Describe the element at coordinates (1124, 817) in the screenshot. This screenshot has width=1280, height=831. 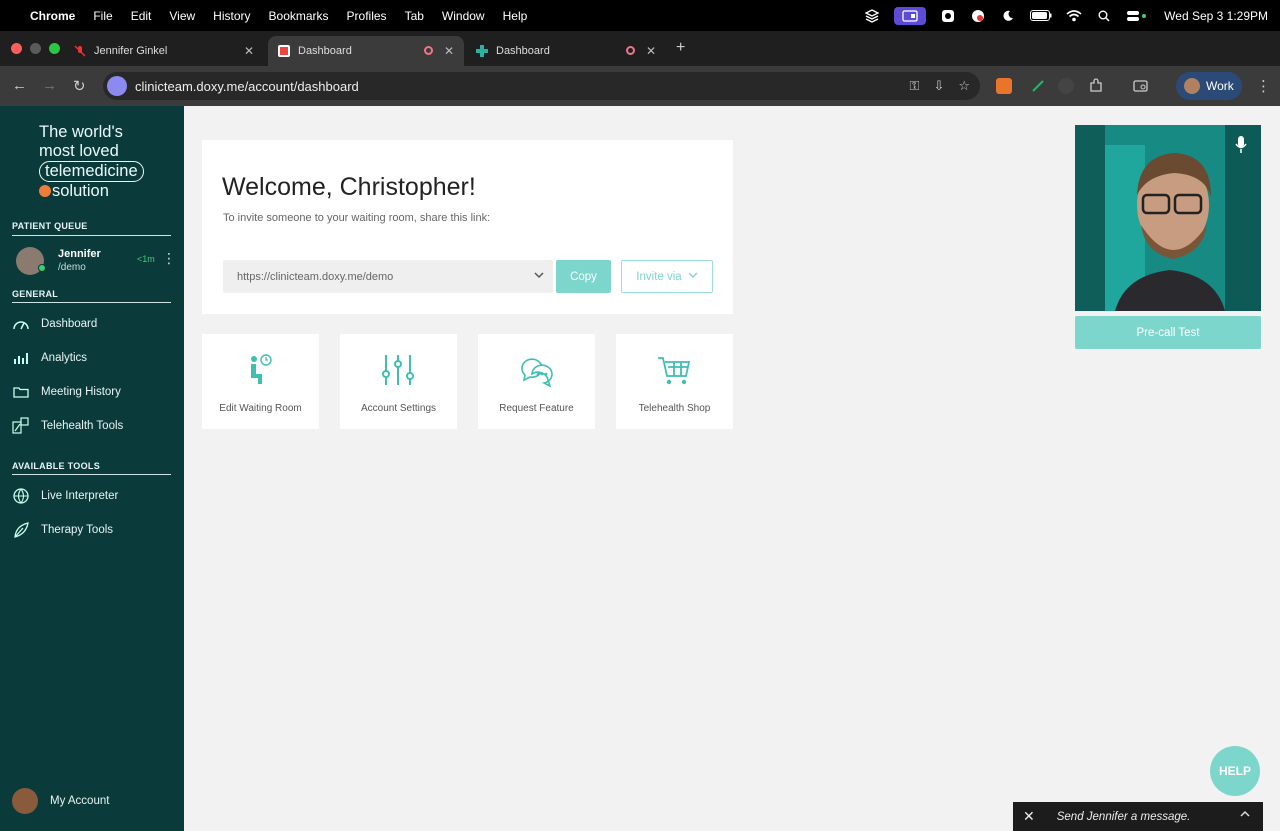
I see `chat-message-placeholder: Send Jennifer a message.` at that location.